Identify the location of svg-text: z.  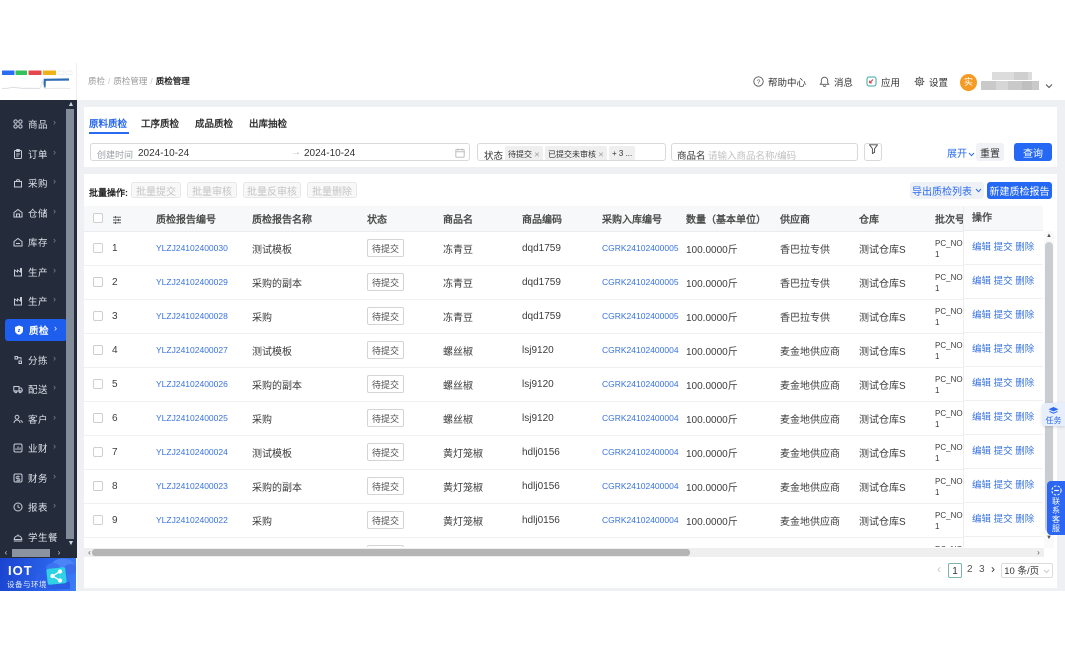
(19, 331).